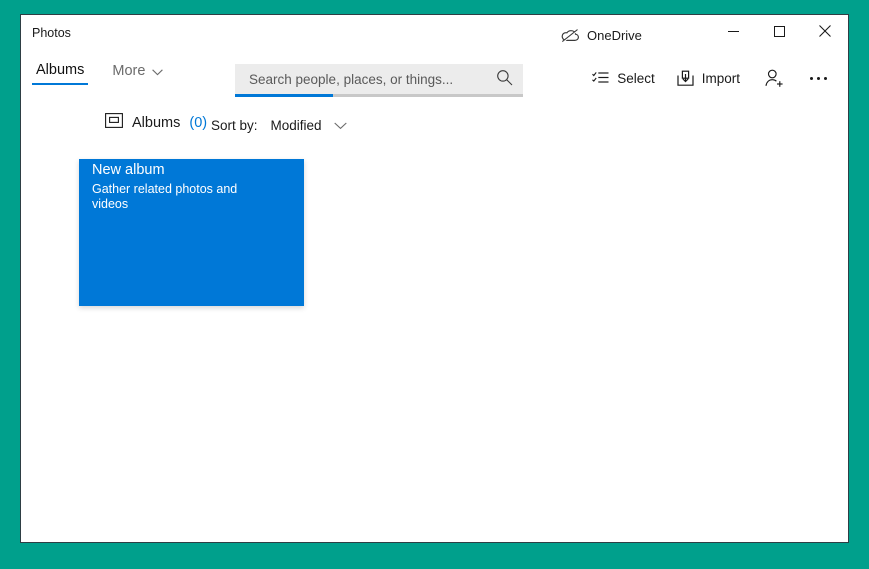 The width and height of the screenshot is (869, 569). I want to click on tab-strip: Albums More, so click(99, 74).